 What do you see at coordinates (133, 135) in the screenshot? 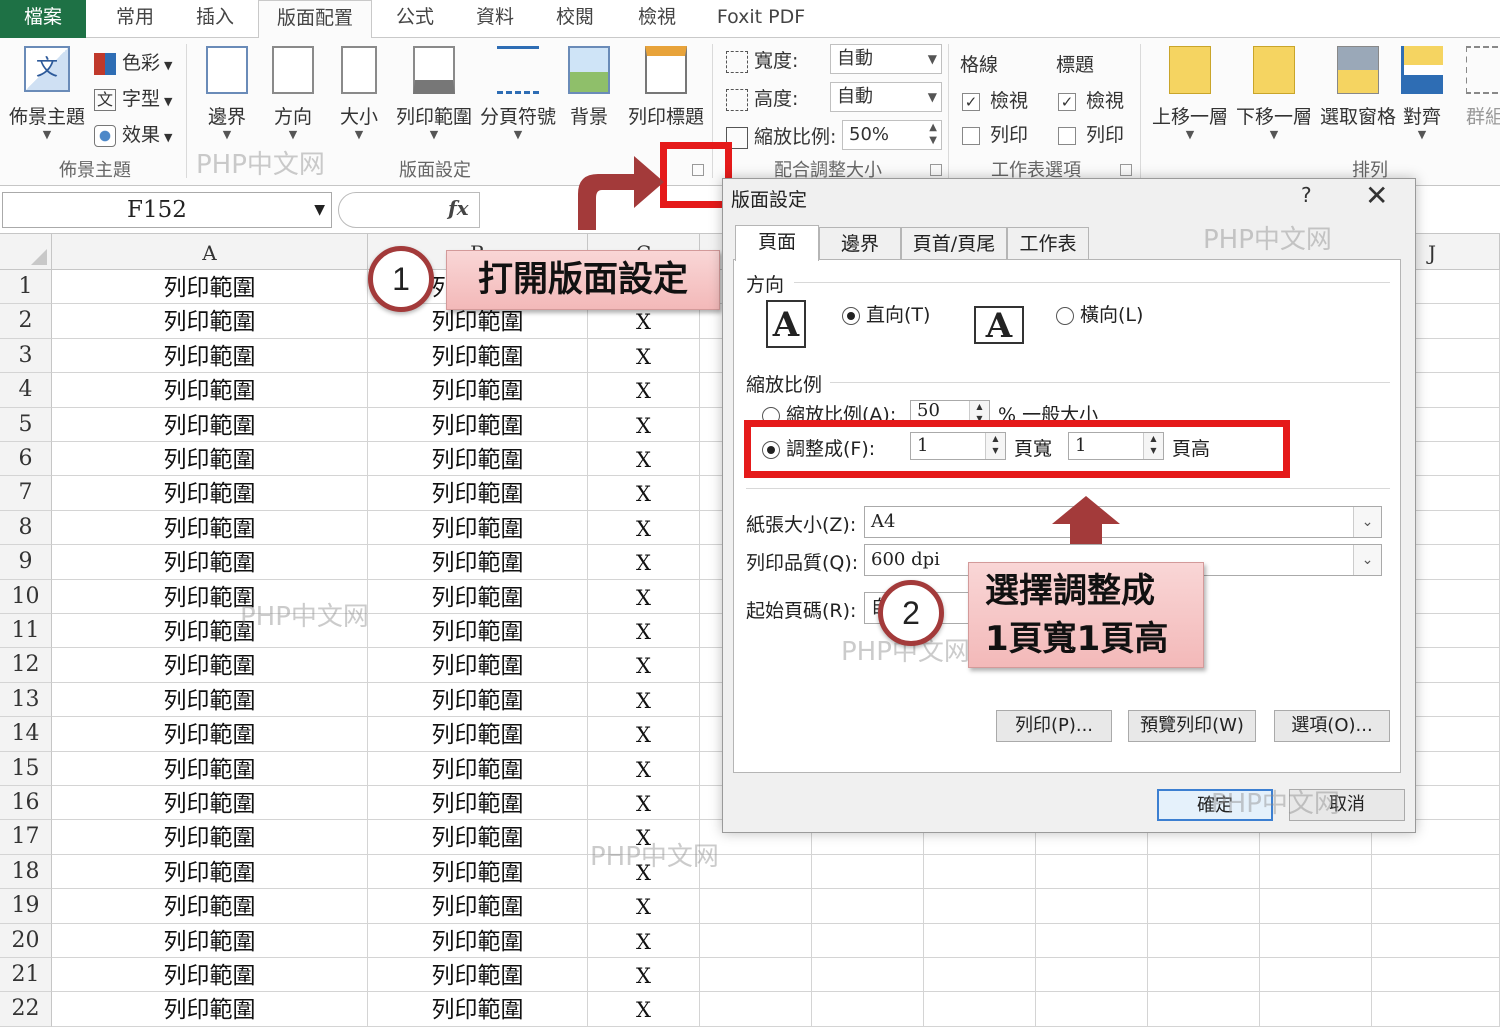
I see `theme-effects-button: 效果 ▼` at bounding box center [133, 135].